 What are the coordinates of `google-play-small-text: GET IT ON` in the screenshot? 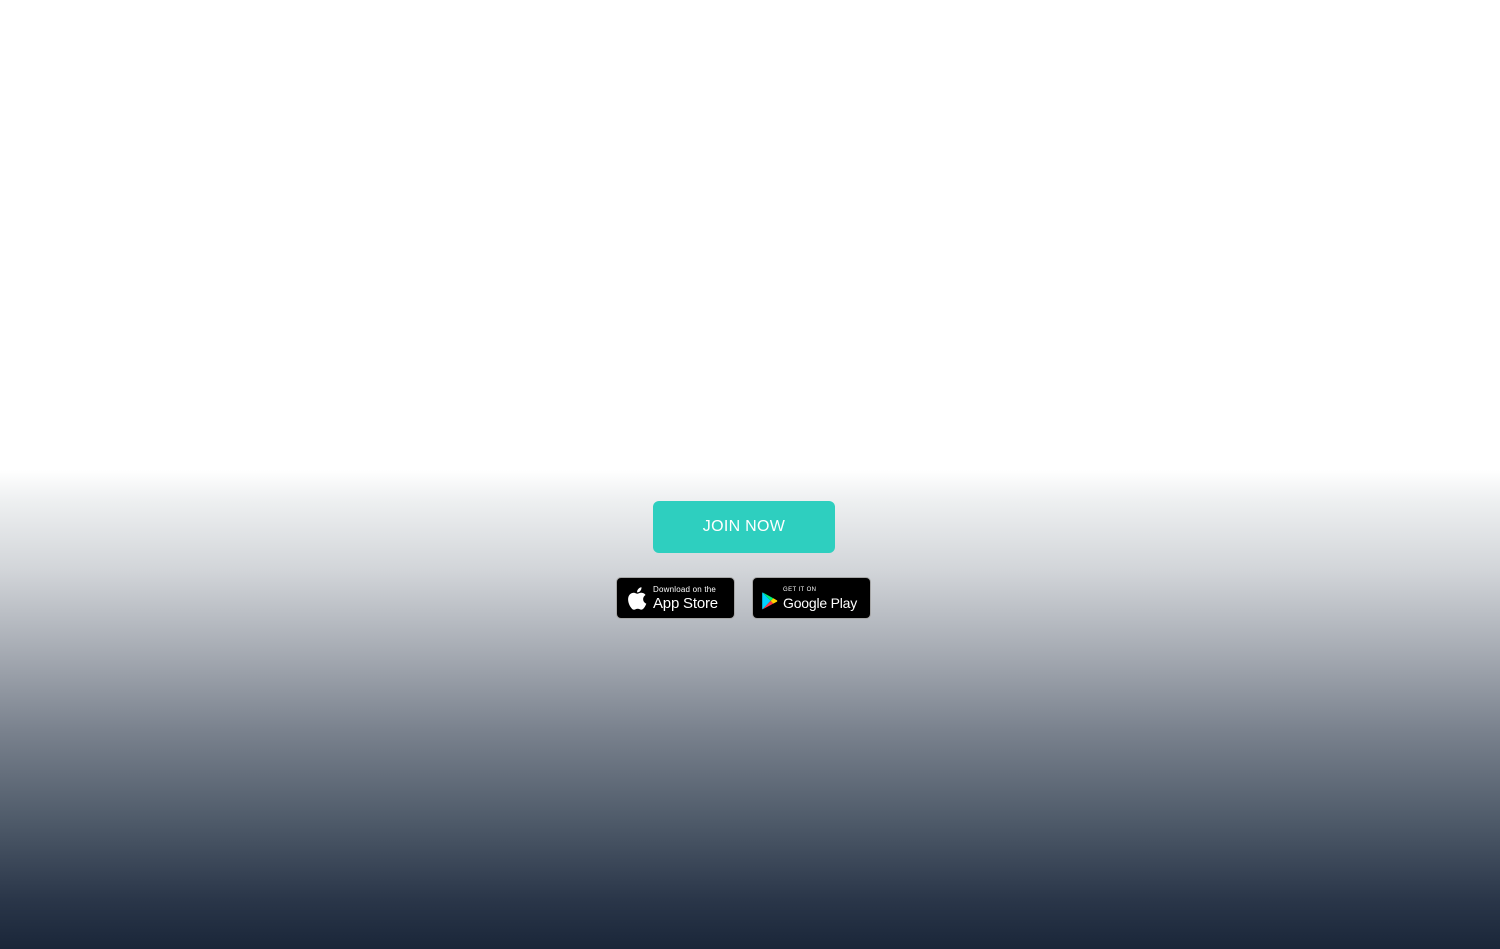 It's located at (800, 589).